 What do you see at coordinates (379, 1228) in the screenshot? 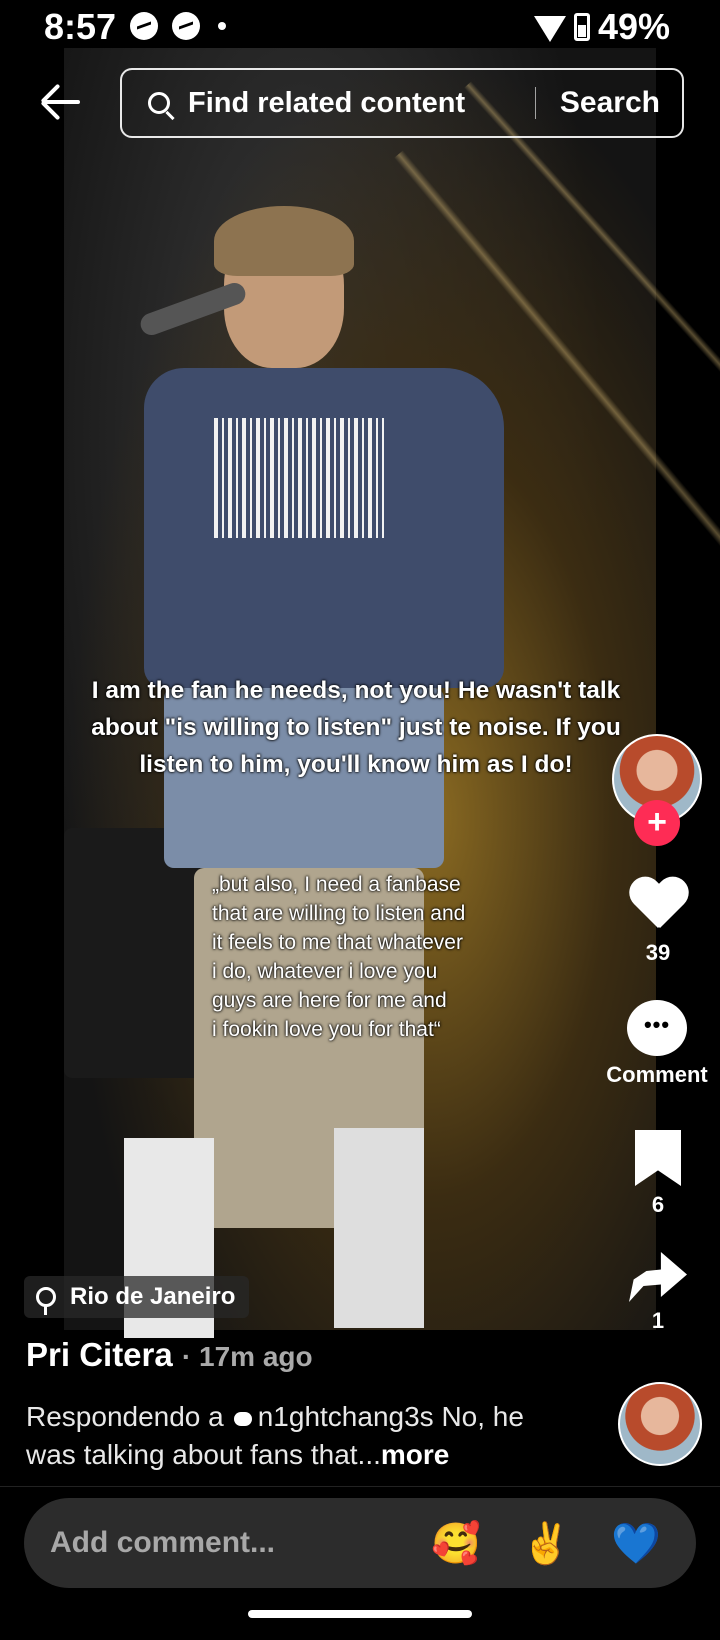
I see `performer-sock` at bounding box center [379, 1228].